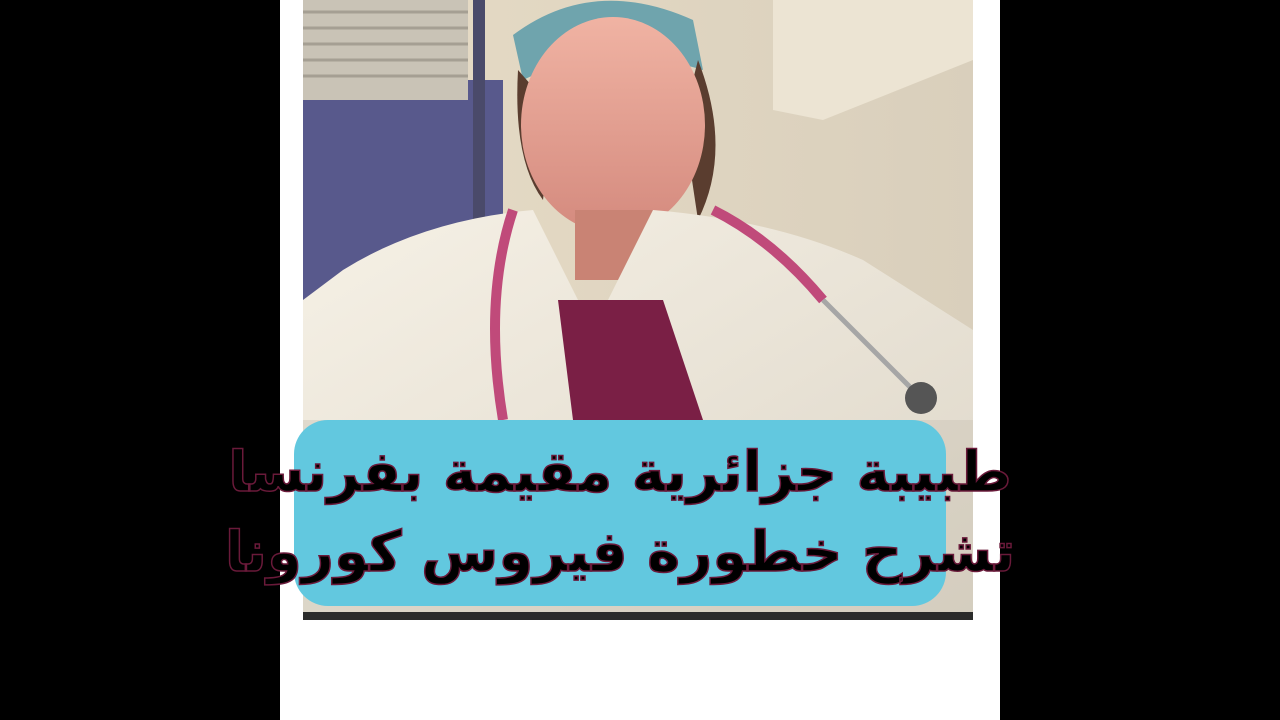 Image resolution: width=1280 pixels, height=720 pixels. I want to click on caption-line-1: طبيبة جزائرية مقيمة بفرنسا, so click(619, 472).